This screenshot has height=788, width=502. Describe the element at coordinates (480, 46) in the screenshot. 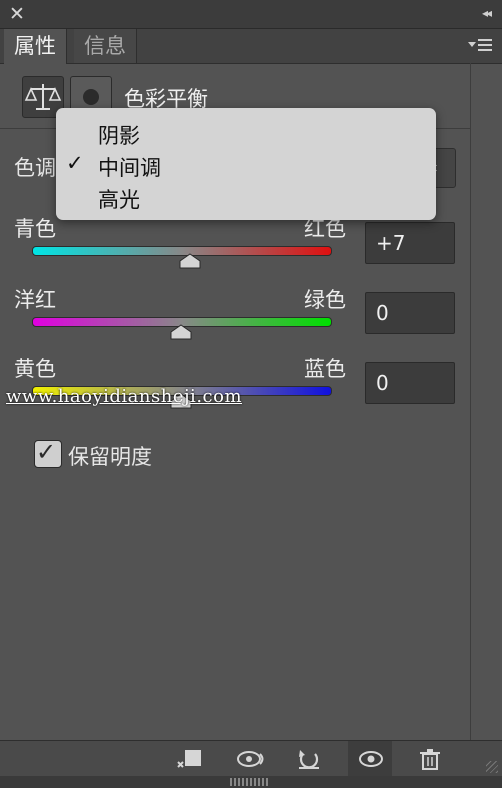

I see `panel-menu-icon` at that location.